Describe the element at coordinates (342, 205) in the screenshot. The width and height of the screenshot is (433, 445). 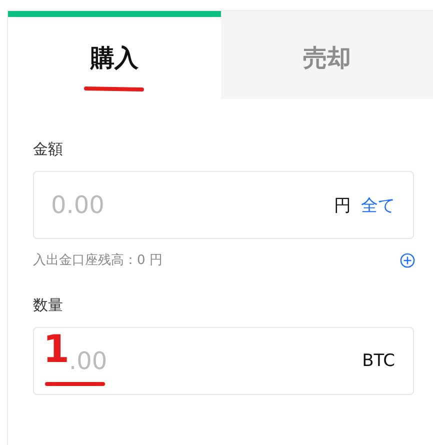
I see `unit-label: 円` at that location.